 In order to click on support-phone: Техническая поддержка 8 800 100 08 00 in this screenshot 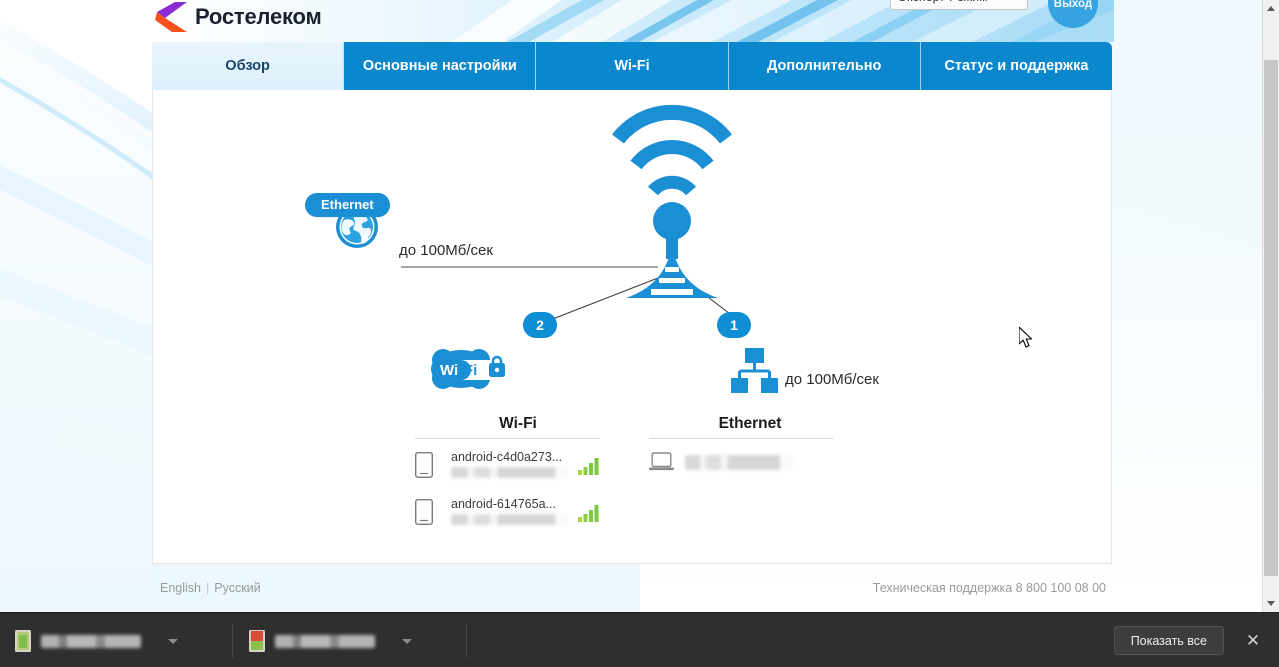, I will do `click(989, 588)`.